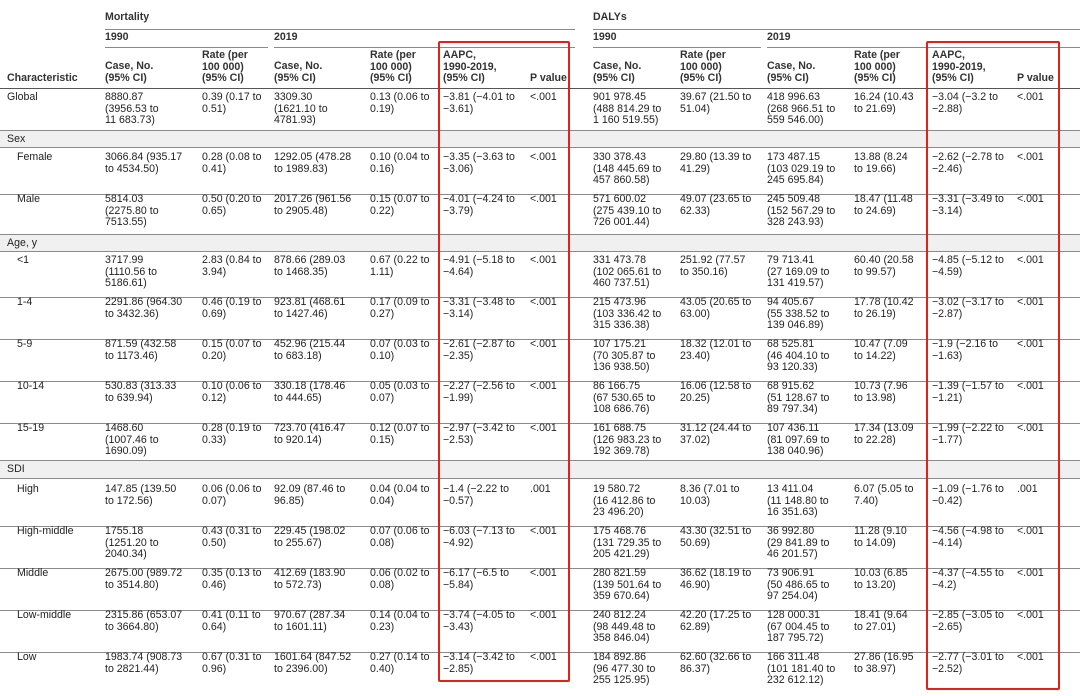 This screenshot has width=1080, height=696. Describe the element at coordinates (884, 495) in the screenshot. I see `table-cell: 6.07 (5.05 to 7.40)` at that location.